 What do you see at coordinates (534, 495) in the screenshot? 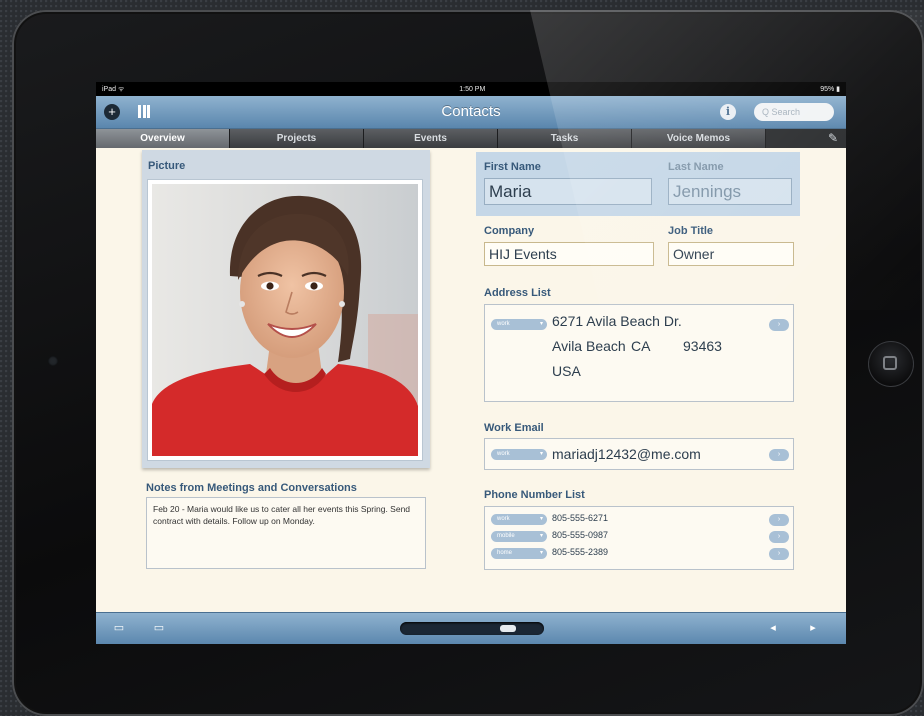
I see `phone-list-label: Phone Number List` at bounding box center [534, 495].